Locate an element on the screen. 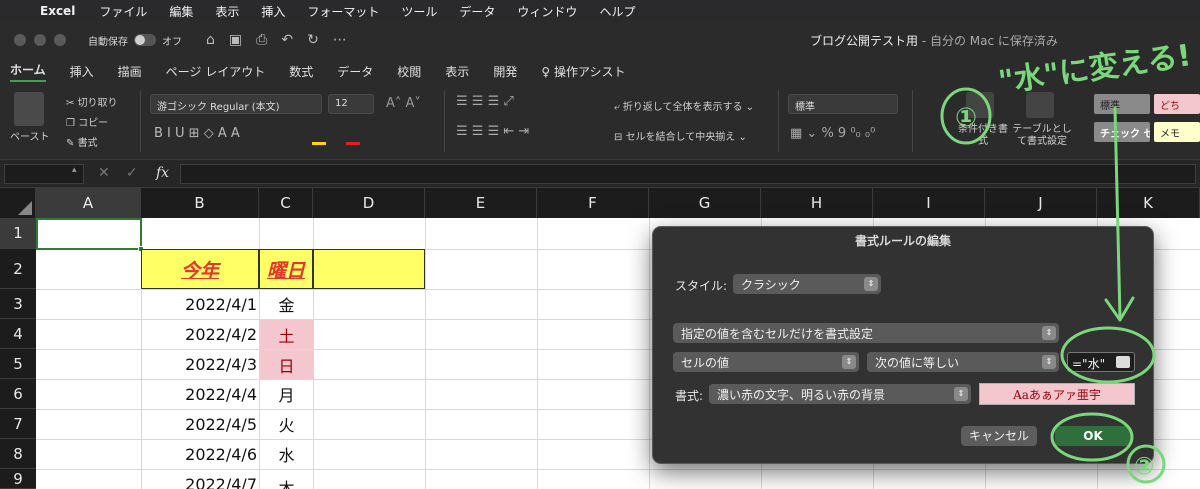 This screenshot has height=489, width=1200. menu-file: ファイル is located at coordinates (123, 11).